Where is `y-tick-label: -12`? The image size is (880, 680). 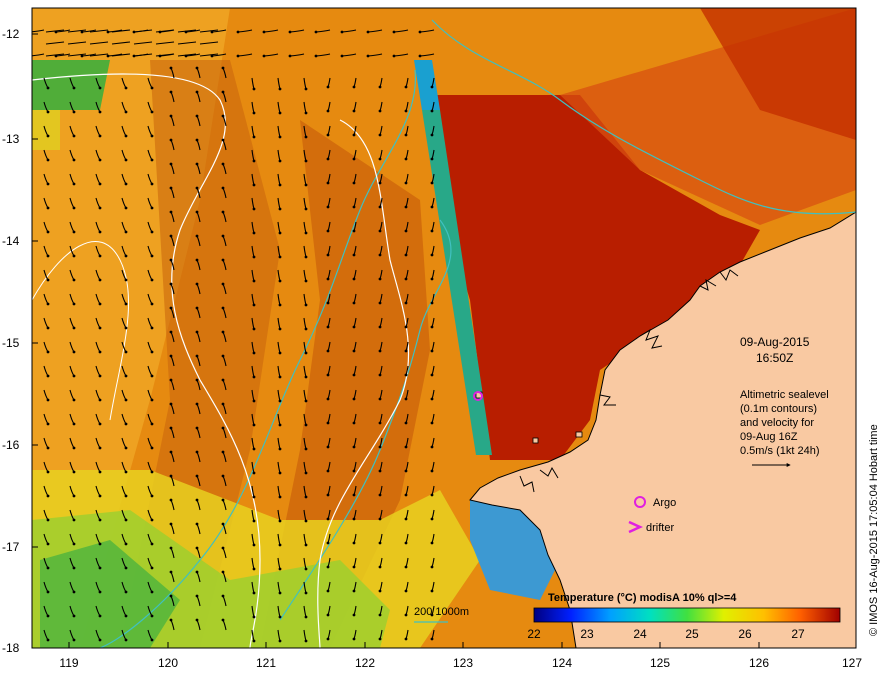
y-tick-label: -12 is located at coordinates (11, 34).